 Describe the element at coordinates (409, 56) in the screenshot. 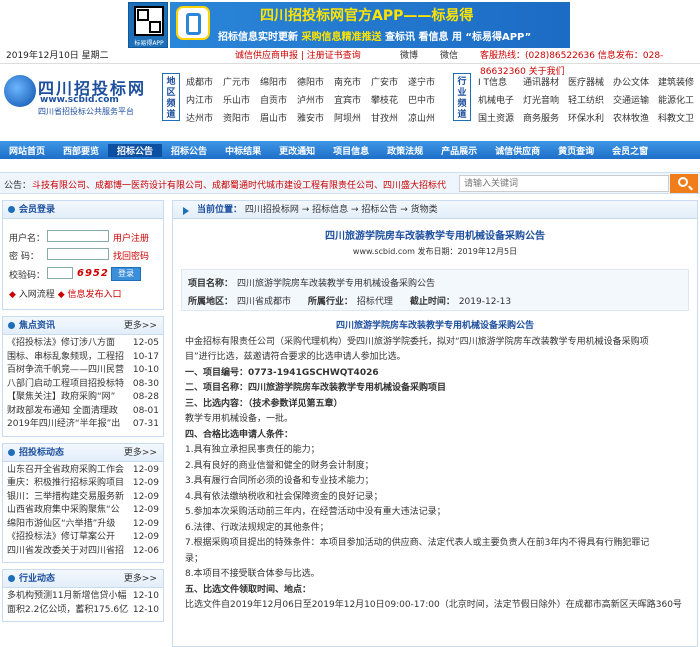

I see `weibo-link: 微博` at that location.